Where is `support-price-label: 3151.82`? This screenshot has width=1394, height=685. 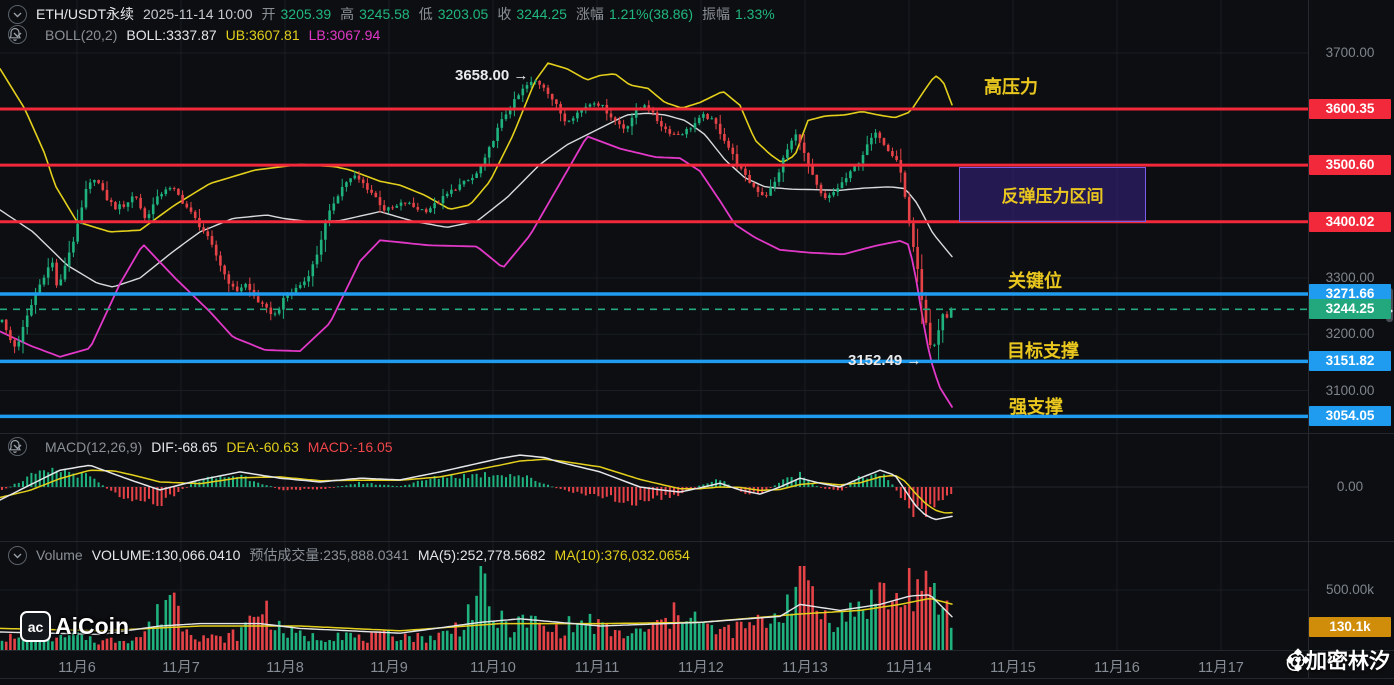 support-price-label: 3151.82 is located at coordinates (1350, 361).